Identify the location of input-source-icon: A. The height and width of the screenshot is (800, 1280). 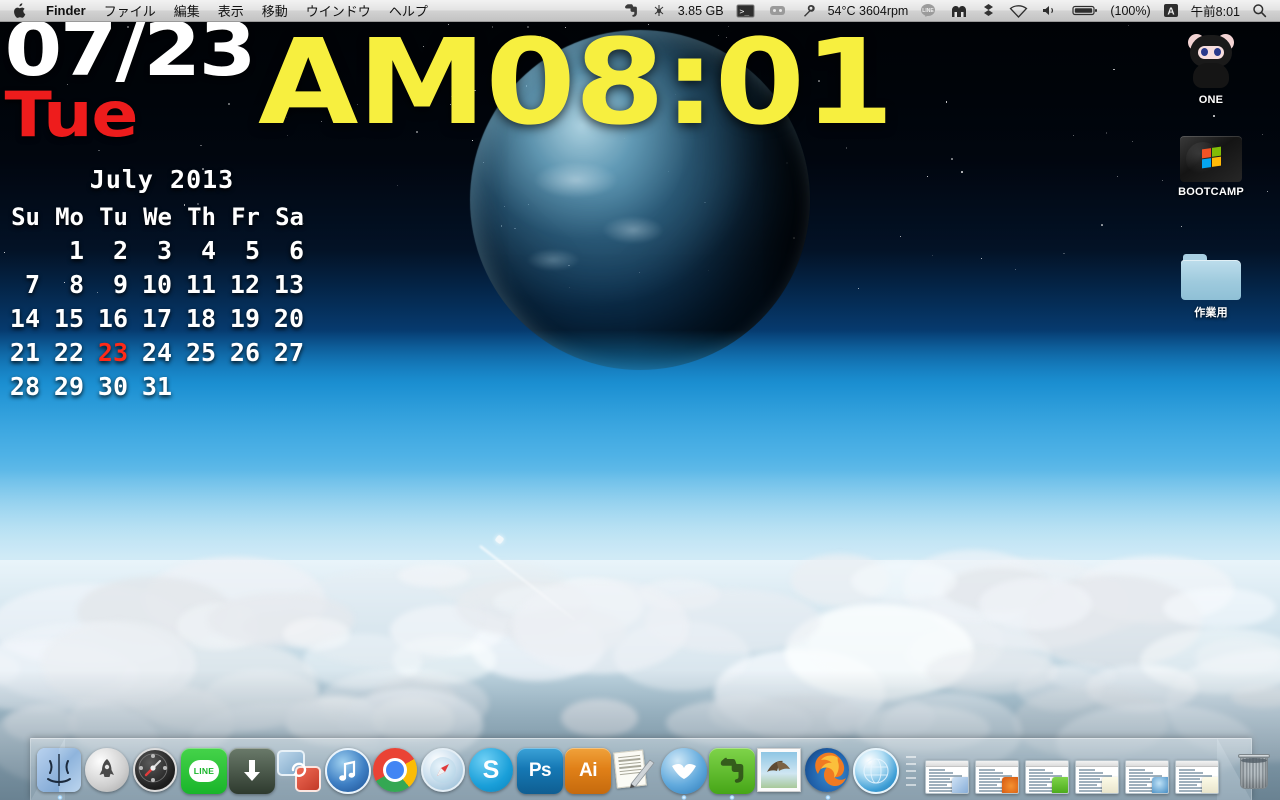
(1171, 10).